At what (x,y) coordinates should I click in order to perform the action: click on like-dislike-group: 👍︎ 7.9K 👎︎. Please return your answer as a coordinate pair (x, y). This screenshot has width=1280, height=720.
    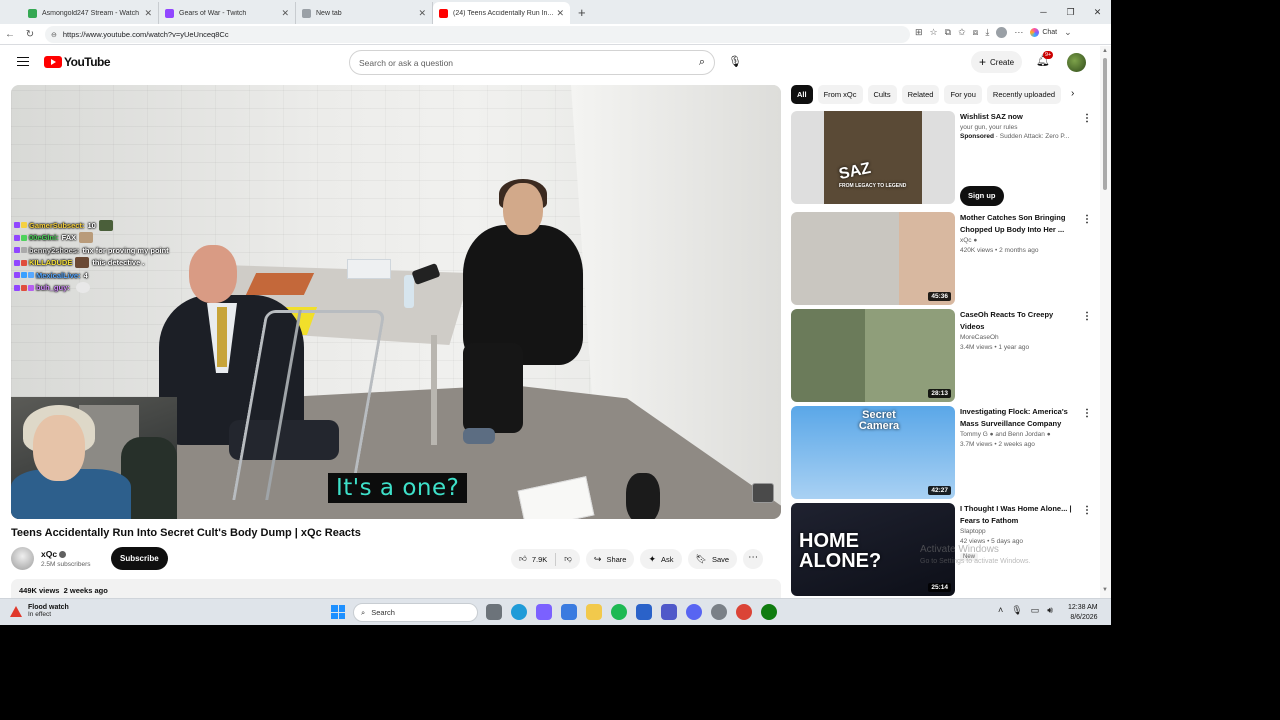
    Looking at the image, I should click on (545, 559).